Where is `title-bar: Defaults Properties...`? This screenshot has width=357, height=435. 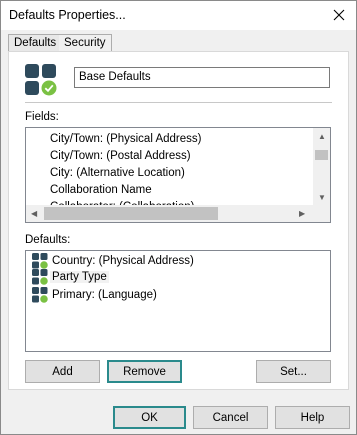
title-bar: Defaults Properties... is located at coordinates (178, 15).